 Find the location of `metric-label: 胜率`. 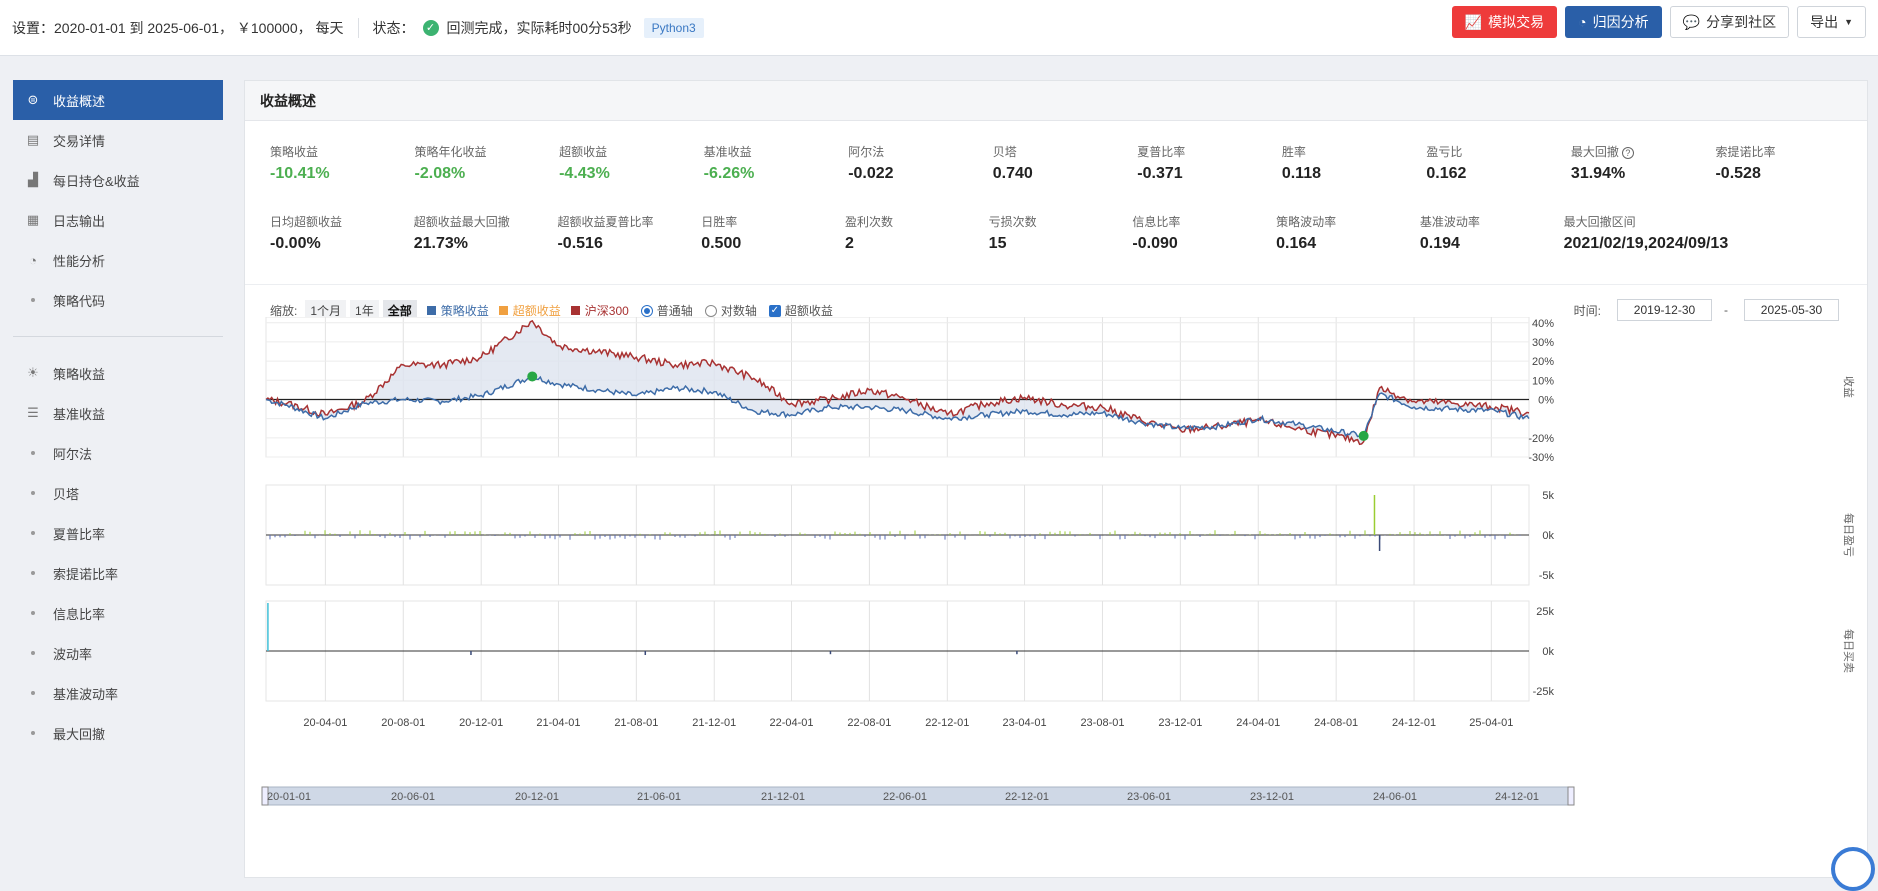

metric-label: 胜率 is located at coordinates (1354, 151).